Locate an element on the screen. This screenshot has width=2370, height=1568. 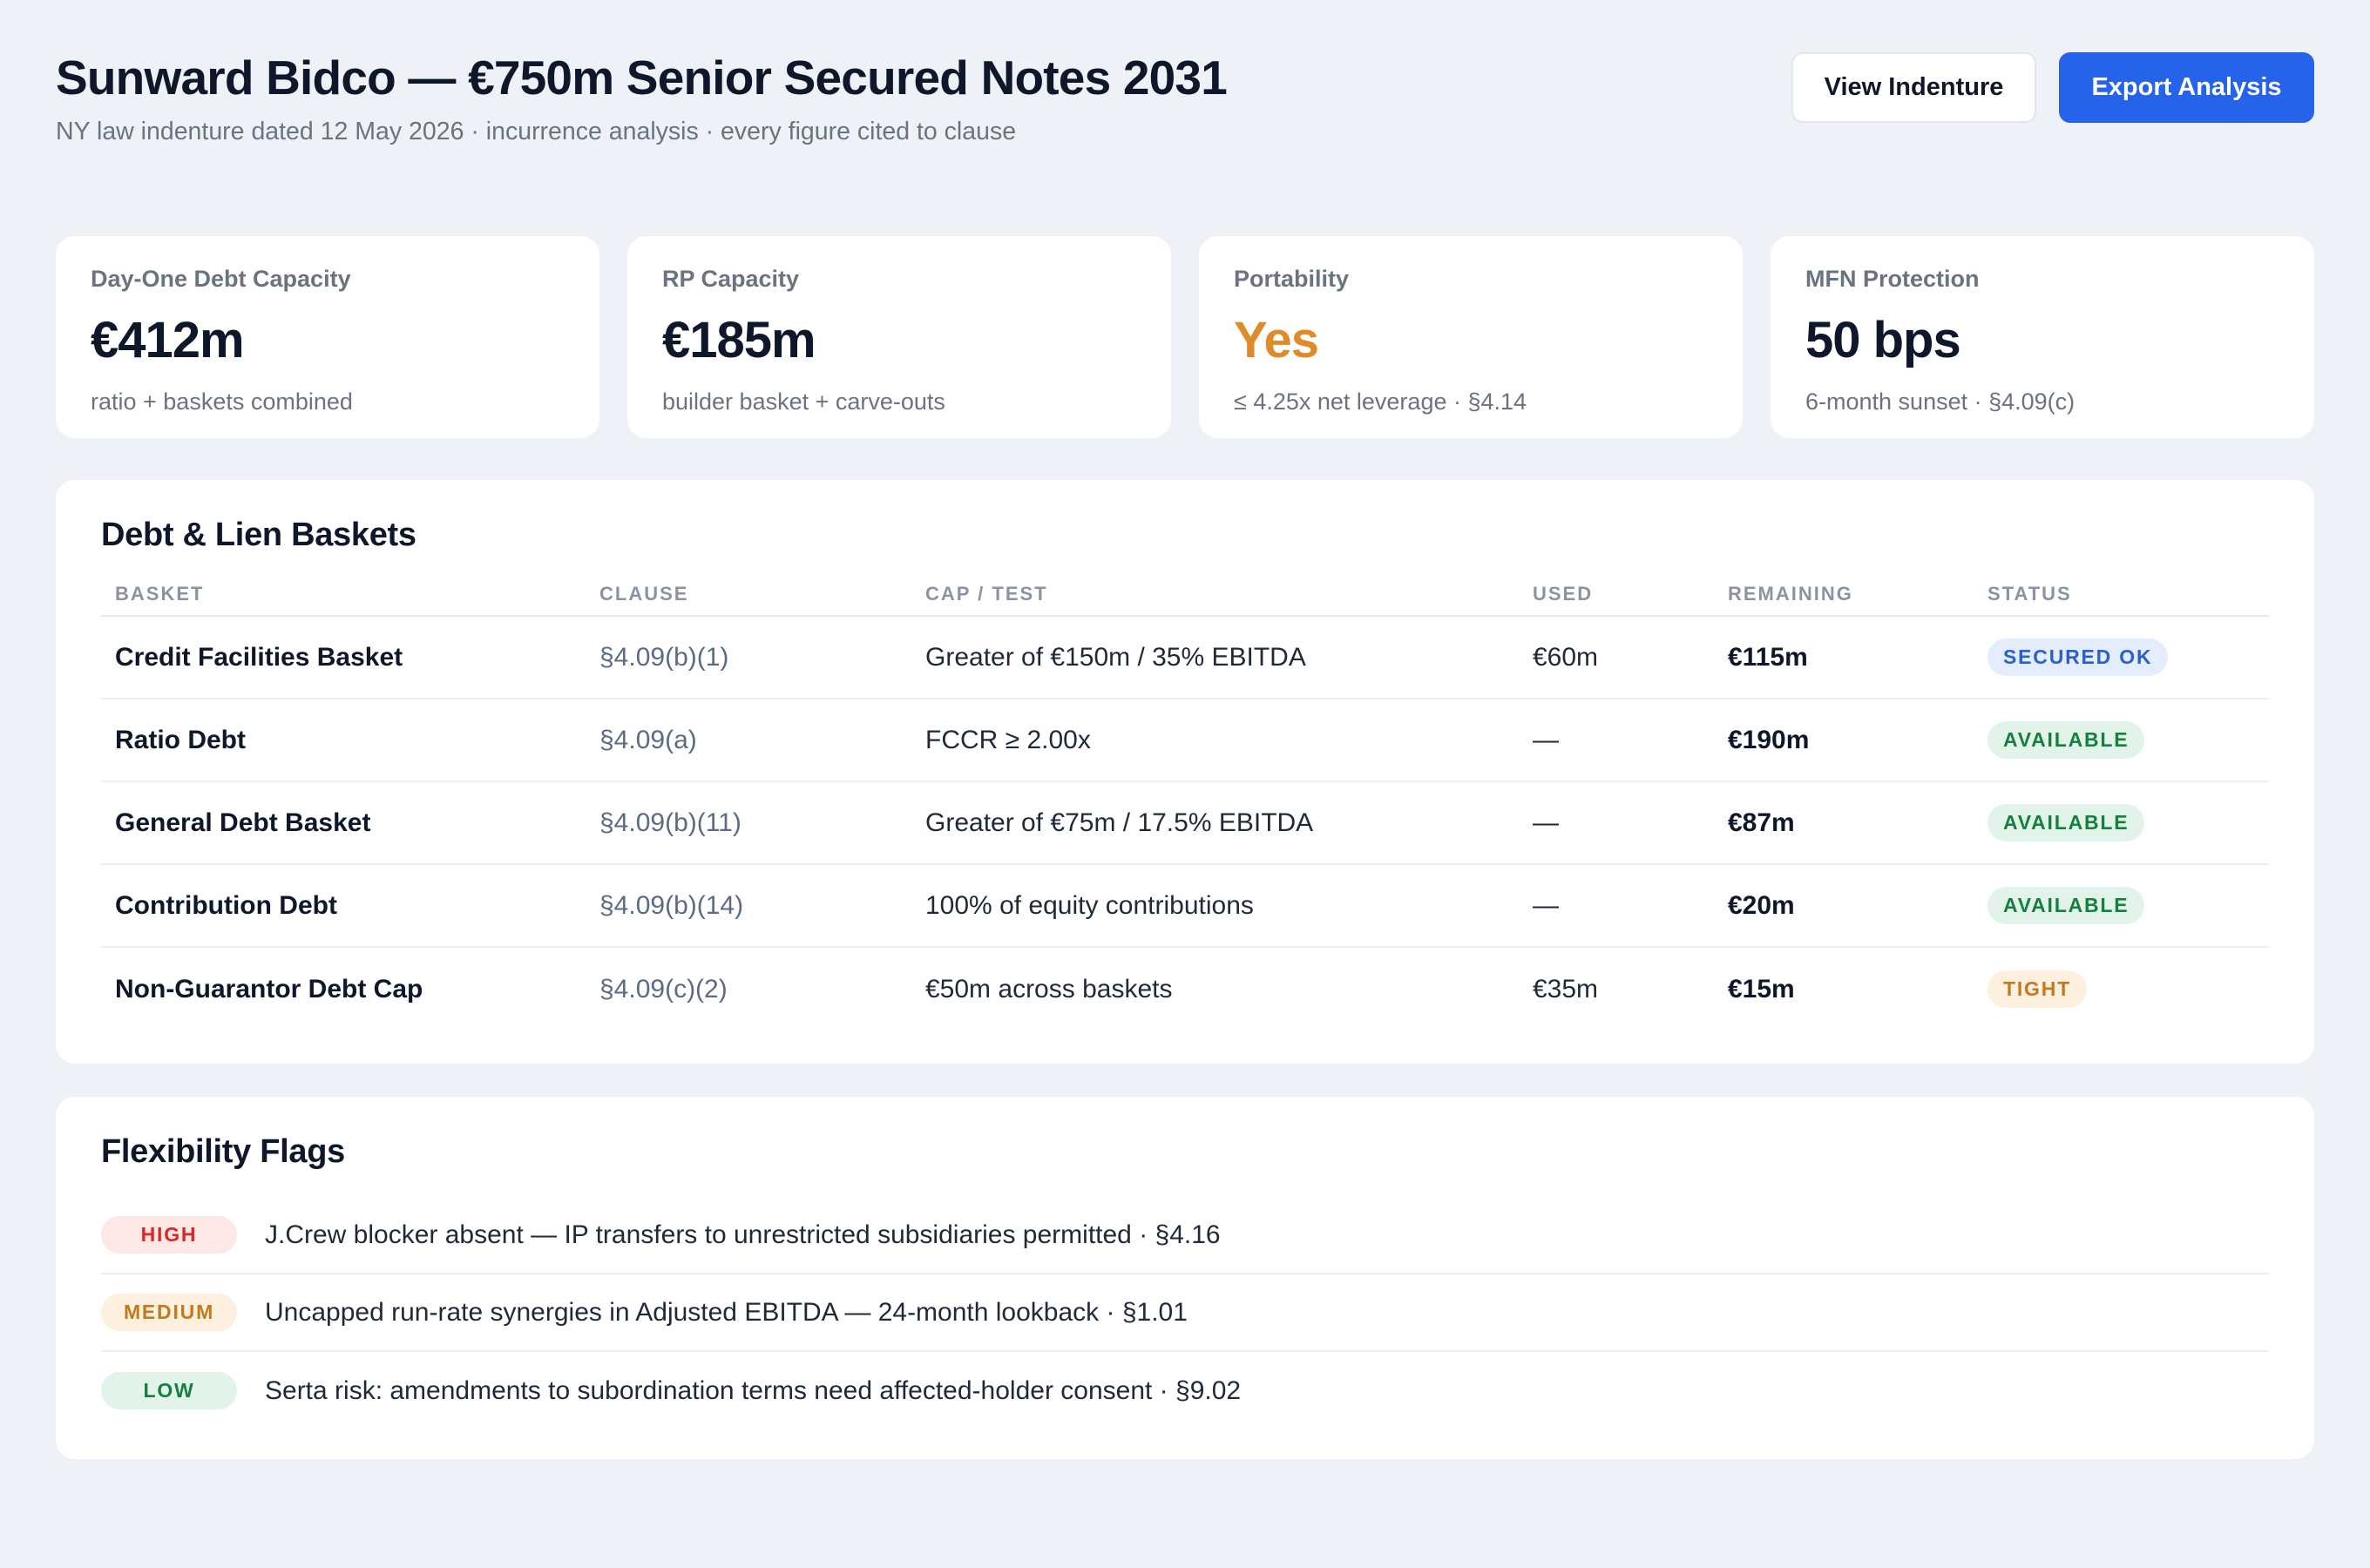
remaining-amount: €87m is located at coordinates (1761, 822).